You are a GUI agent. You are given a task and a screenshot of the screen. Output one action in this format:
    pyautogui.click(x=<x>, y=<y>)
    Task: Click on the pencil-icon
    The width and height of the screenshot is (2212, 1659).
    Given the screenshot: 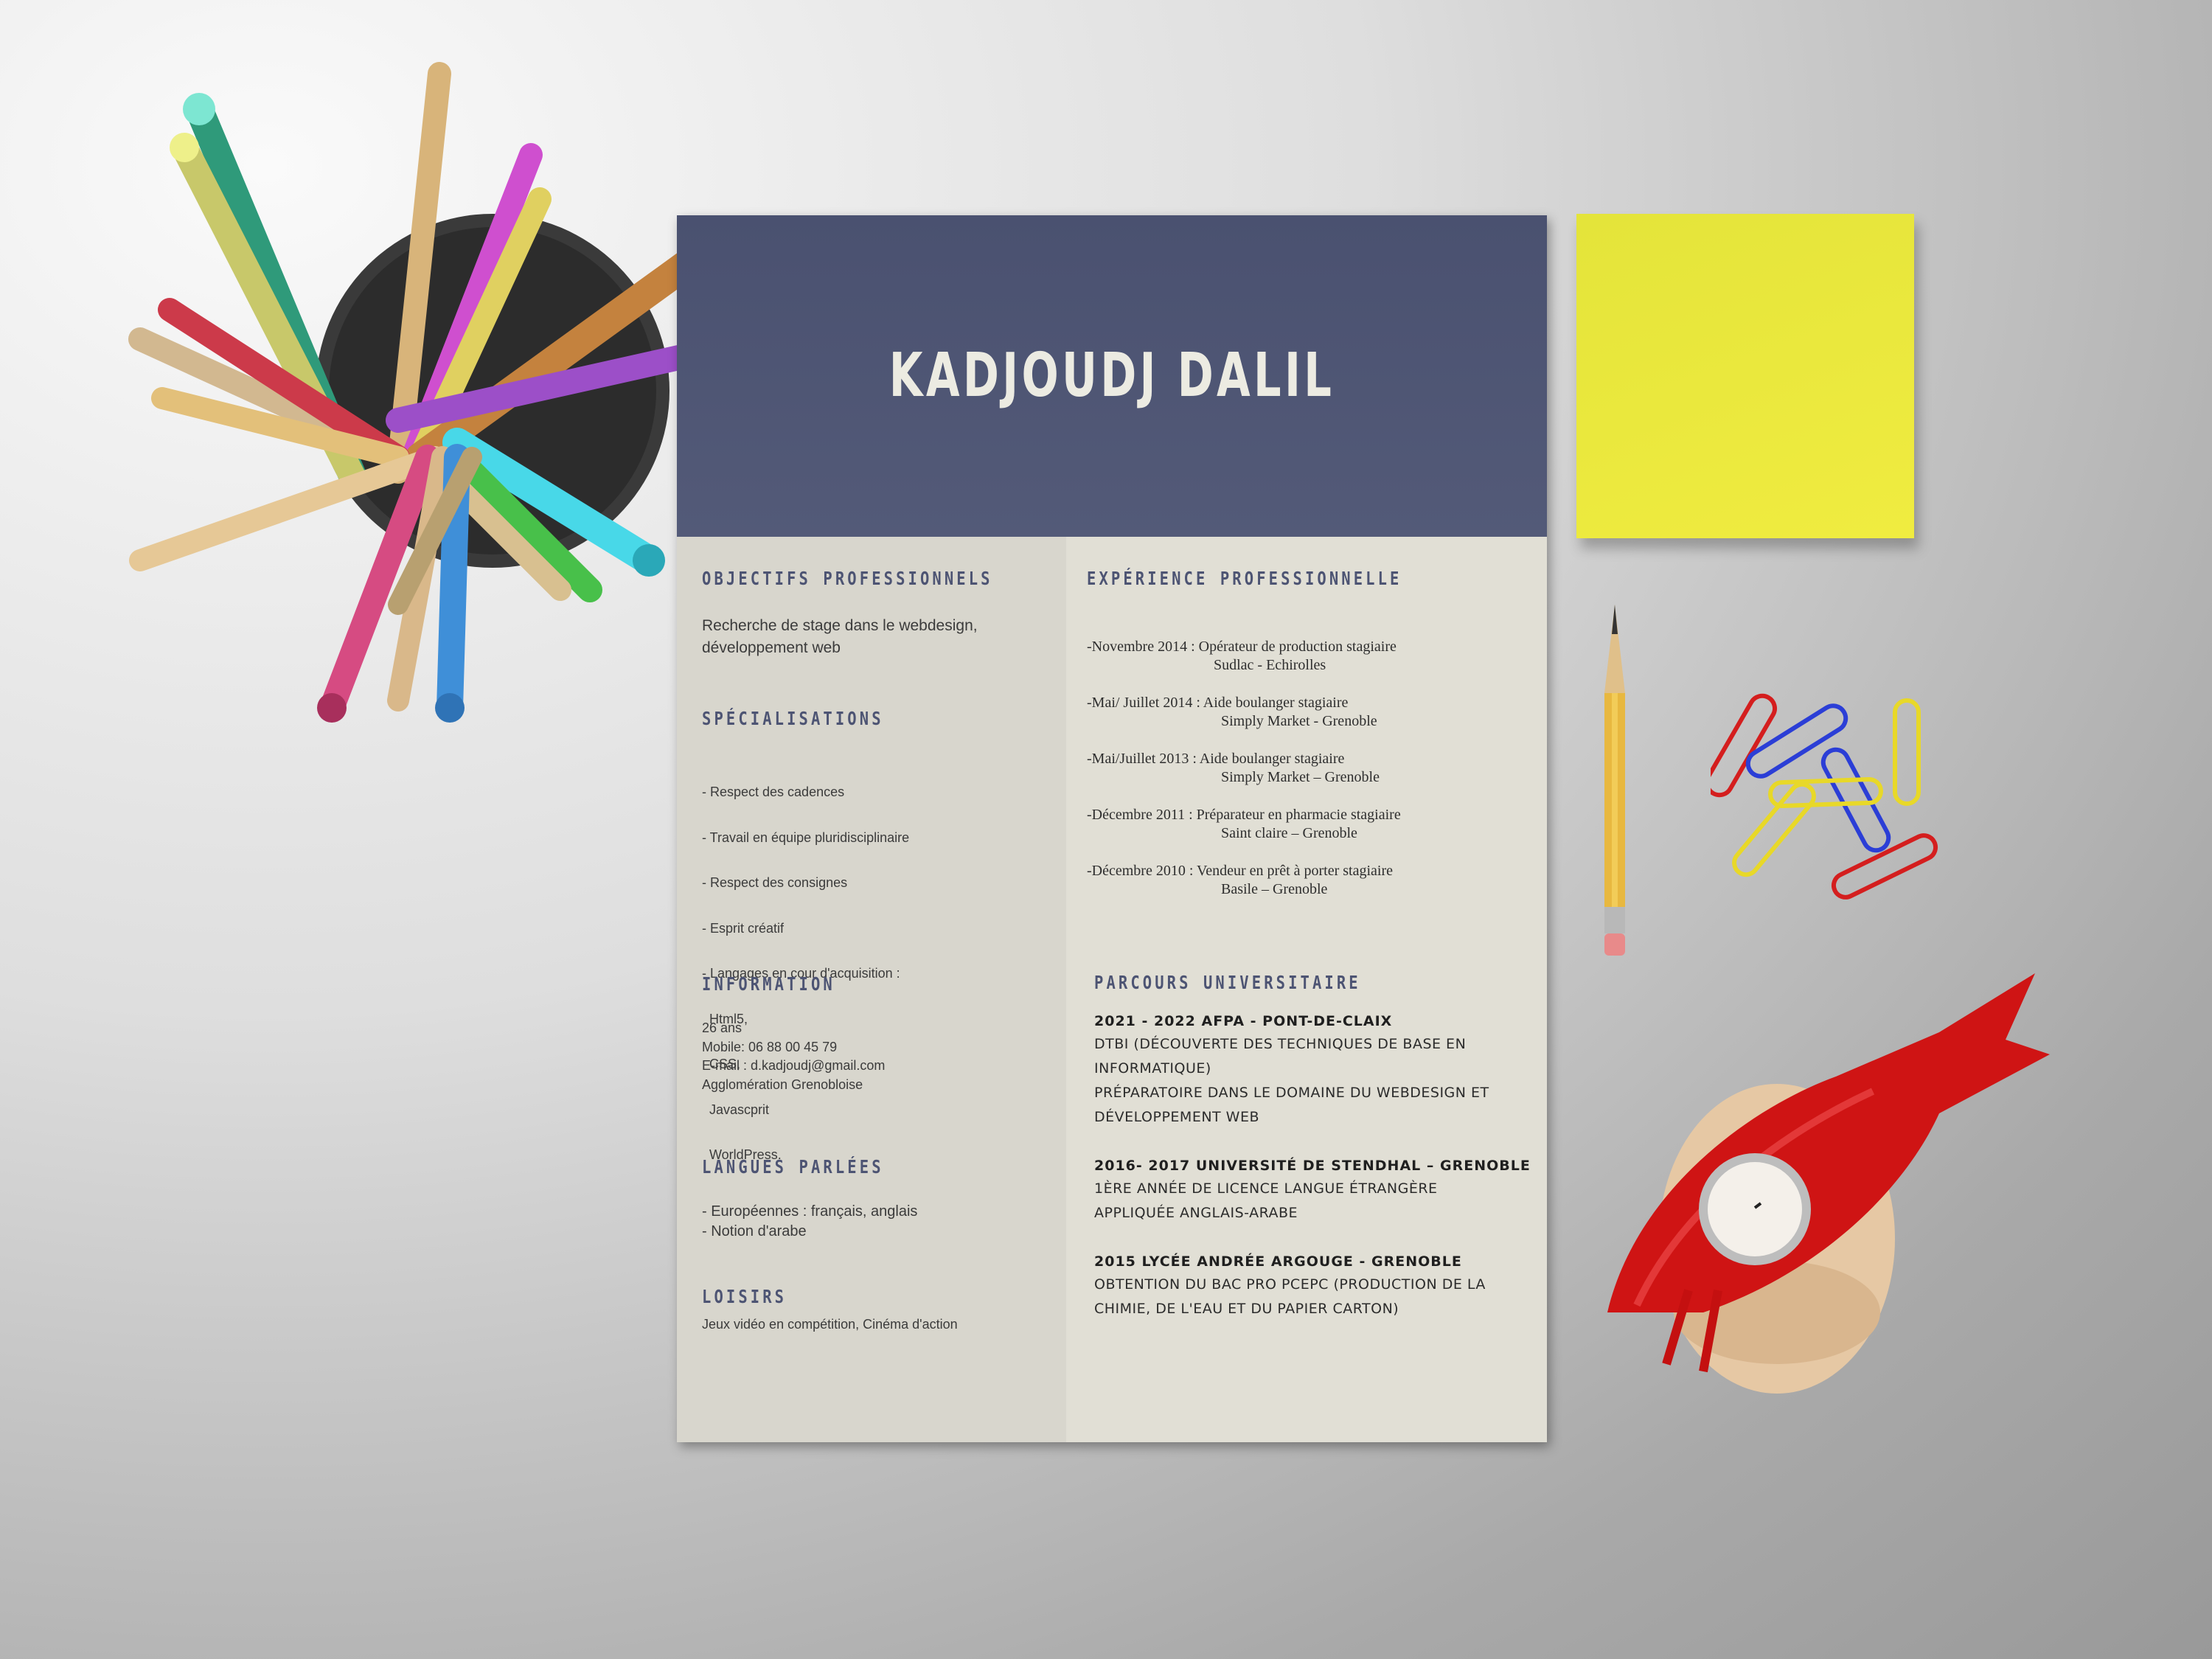 What is the action you would take?
    pyautogui.click(x=1614, y=780)
    